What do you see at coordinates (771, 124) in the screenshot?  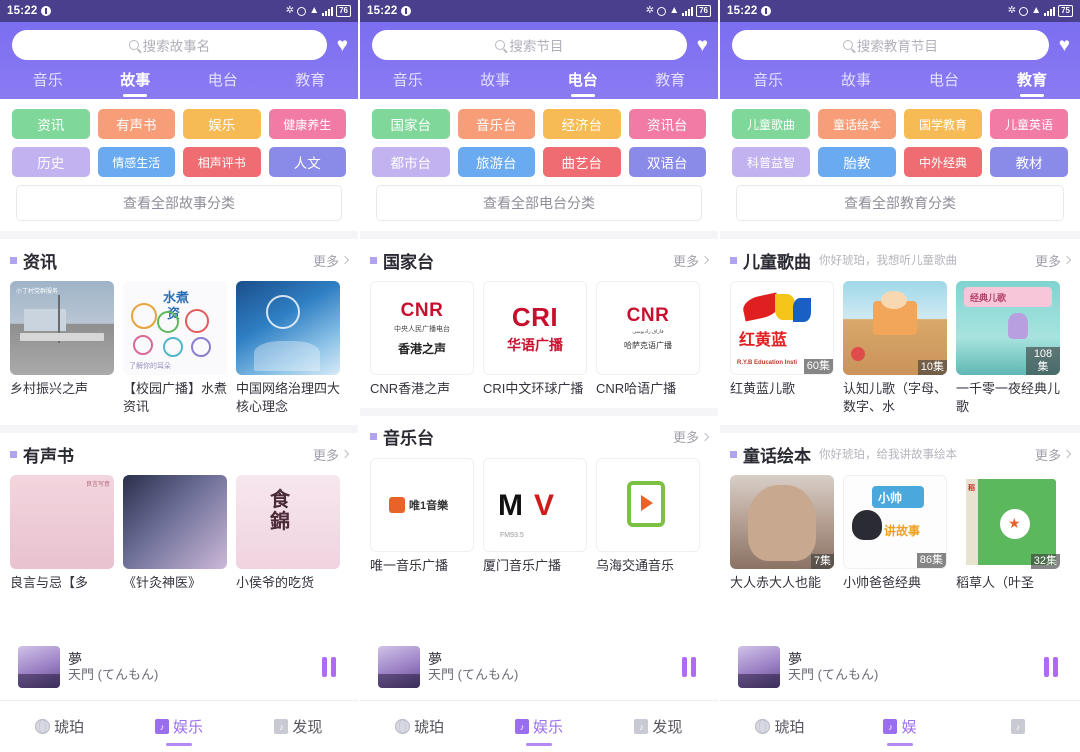 I see `chip-0: 儿童歌曲` at bounding box center [771, 124].